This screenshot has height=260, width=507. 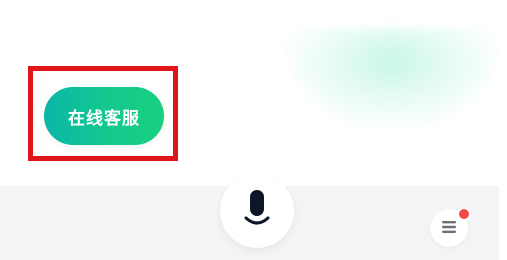 I want to click on online-service-label: 在线客服, so click(x=104, y=118).